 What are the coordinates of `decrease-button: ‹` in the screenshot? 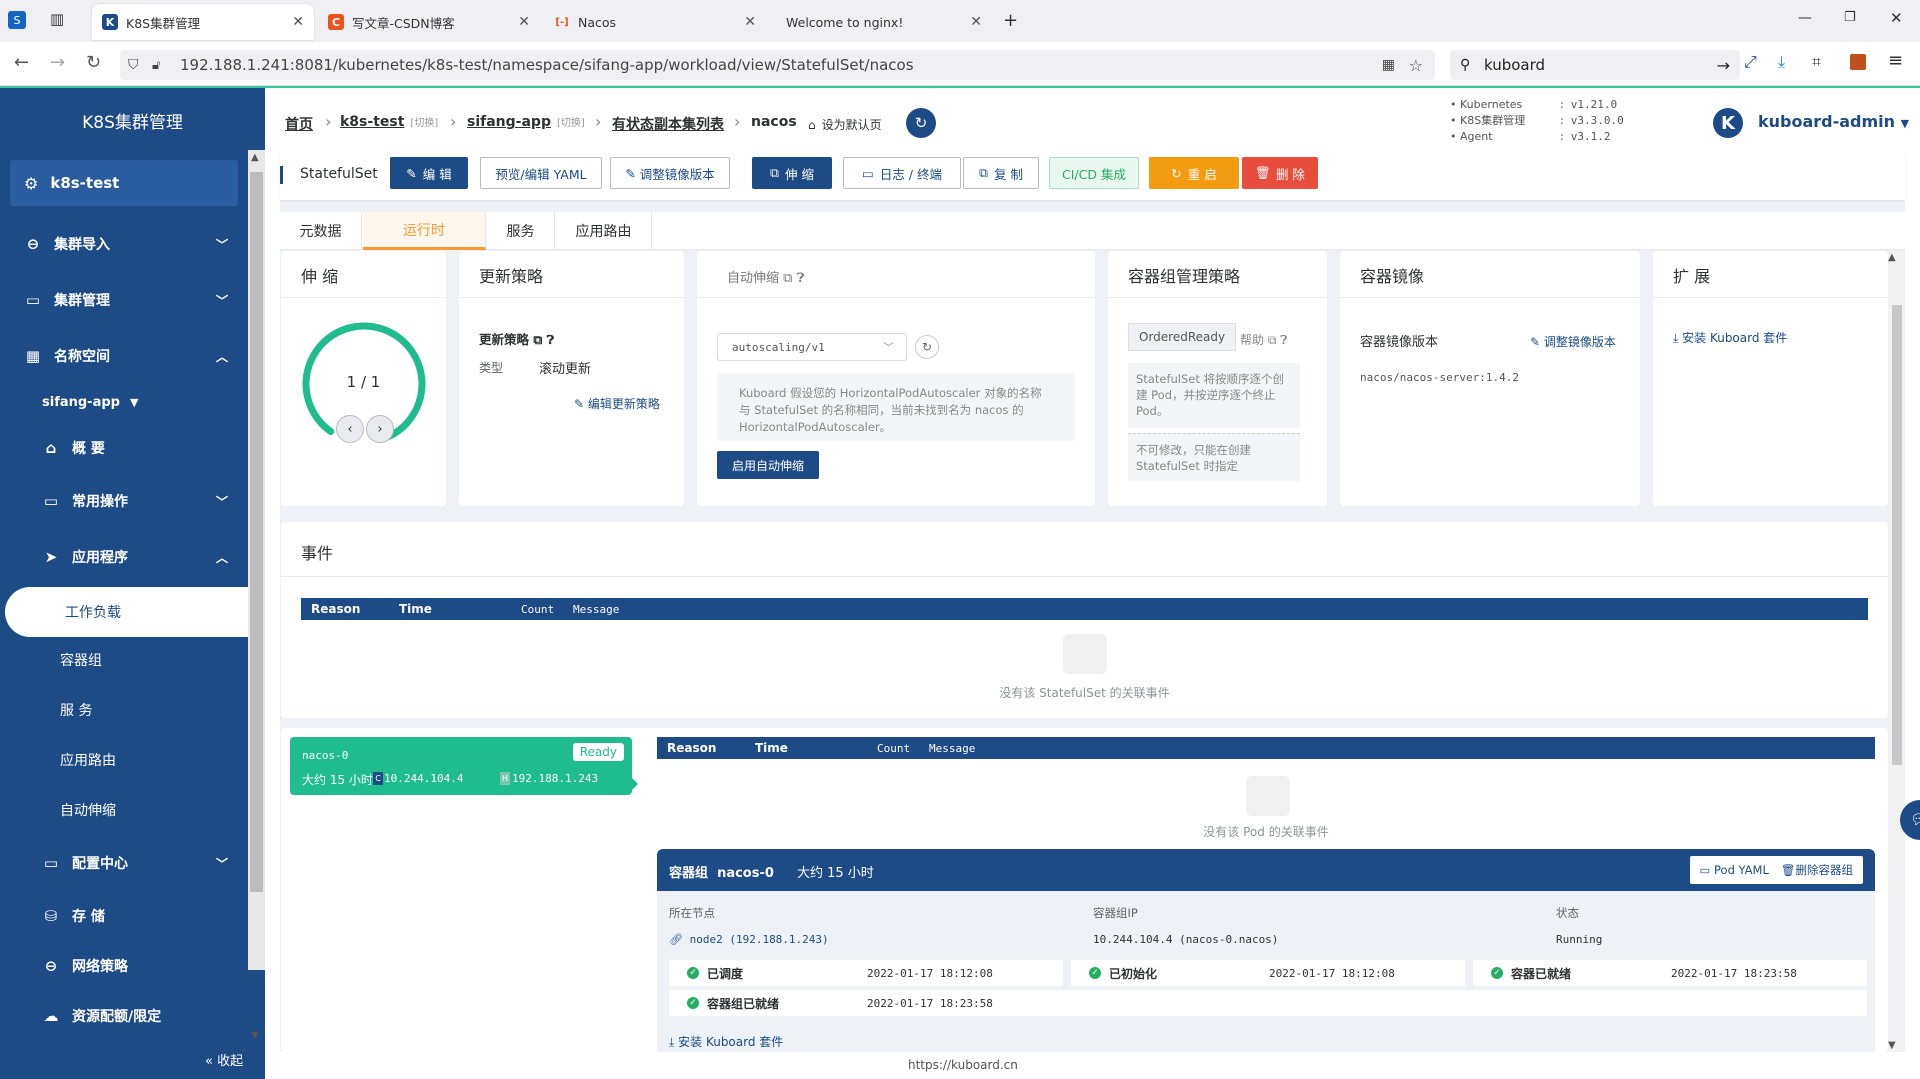 It's located at (350, 429).